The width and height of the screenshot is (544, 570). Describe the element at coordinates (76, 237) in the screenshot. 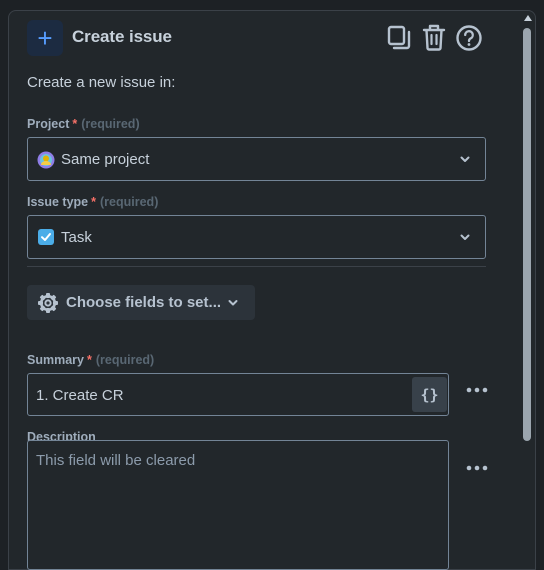

I see `issue-type-value: Task` at that location.